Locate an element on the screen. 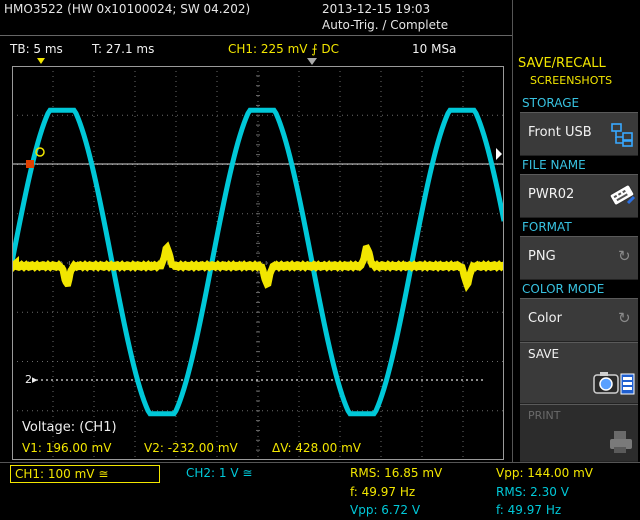 Image resolution: width=640 pixels, height=520 pixels. camera-save-icon is located at coordinates (614, 383).